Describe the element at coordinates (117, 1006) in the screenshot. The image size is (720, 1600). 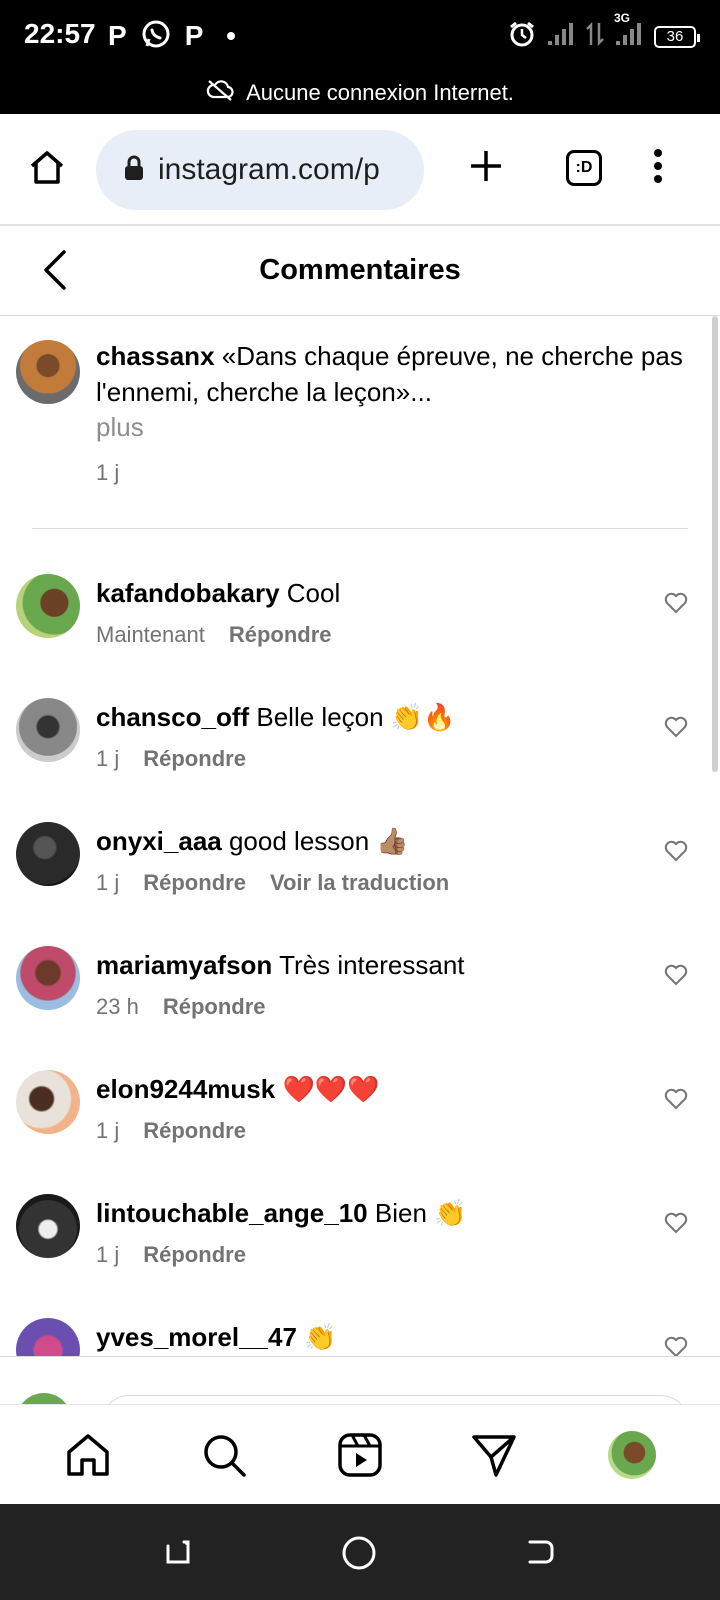
I see `comment-time: 23 h` at that location.